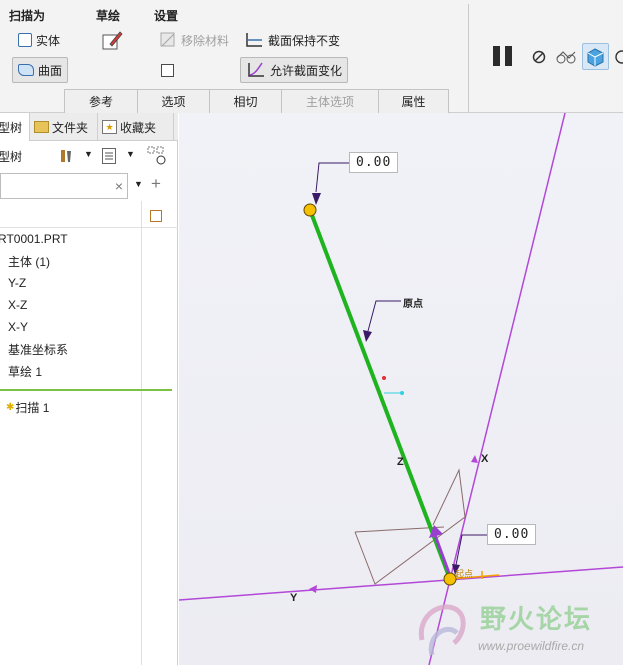  Describe the element at coordinates (304, 40) in the screenshot. I see `constant-section-label: 截面保持不变` at that location.